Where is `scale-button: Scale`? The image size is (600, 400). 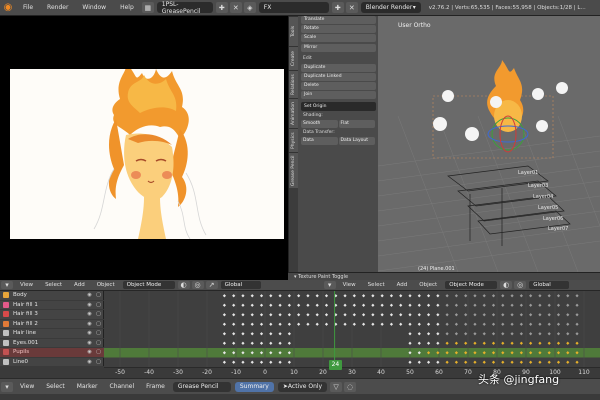 scale-button: Scale is located at coordinates (338, 38).